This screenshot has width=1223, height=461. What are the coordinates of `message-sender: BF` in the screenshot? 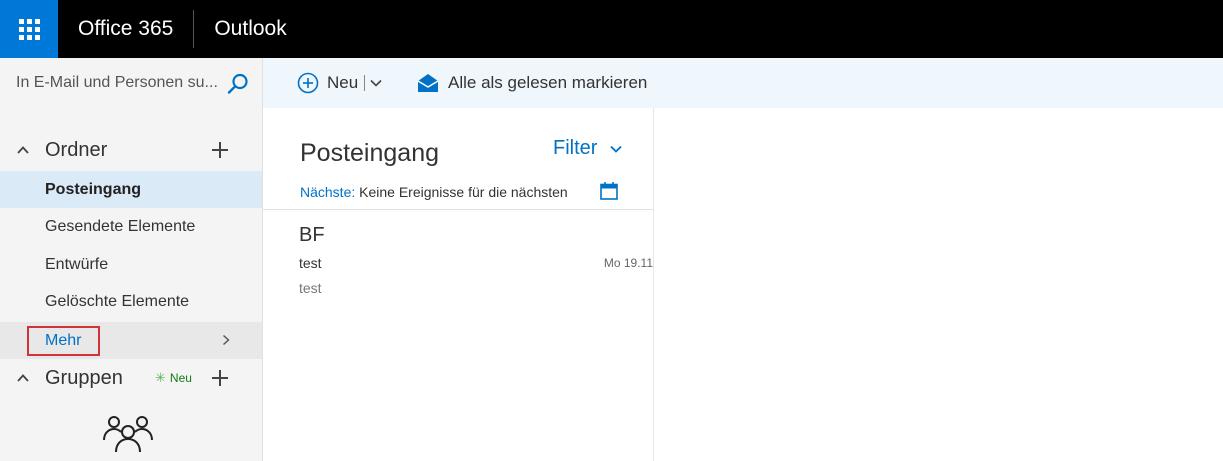 It's located at (312, 235).